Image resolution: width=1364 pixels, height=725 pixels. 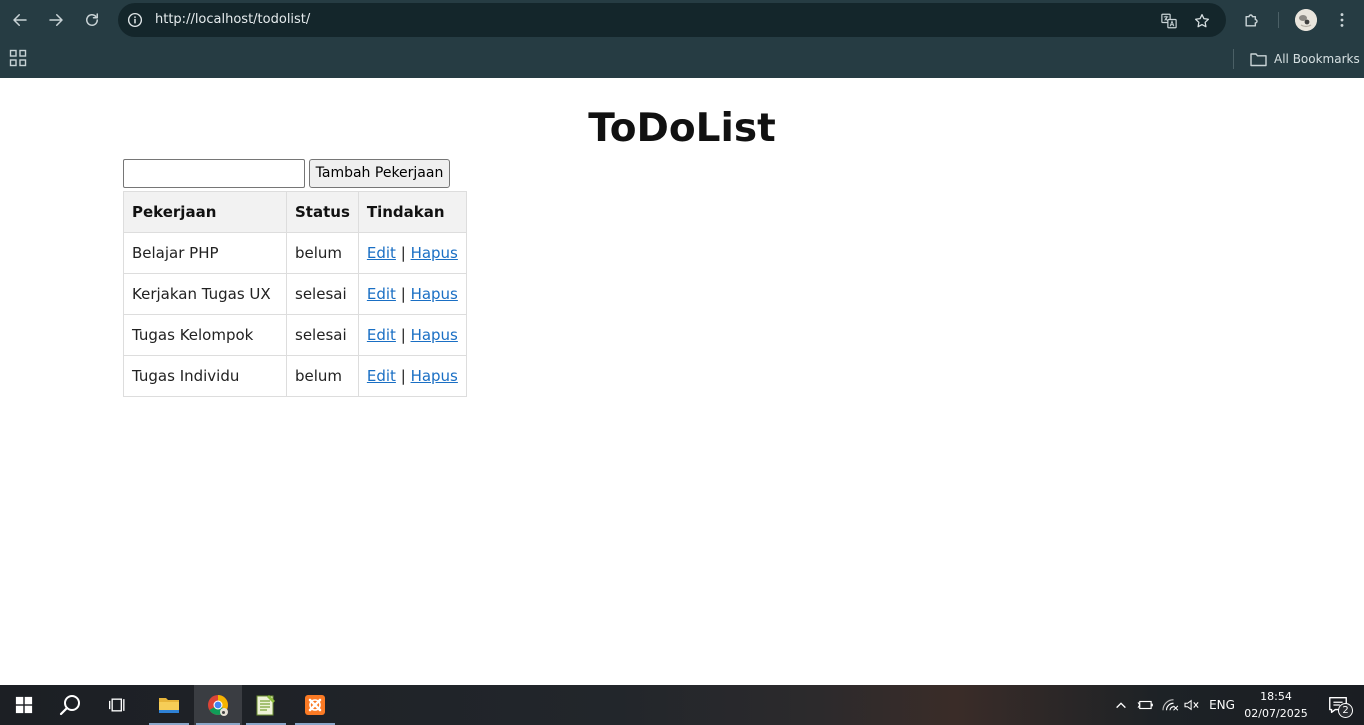 I want to click on task-view-icon, so click(x=117, y=705).